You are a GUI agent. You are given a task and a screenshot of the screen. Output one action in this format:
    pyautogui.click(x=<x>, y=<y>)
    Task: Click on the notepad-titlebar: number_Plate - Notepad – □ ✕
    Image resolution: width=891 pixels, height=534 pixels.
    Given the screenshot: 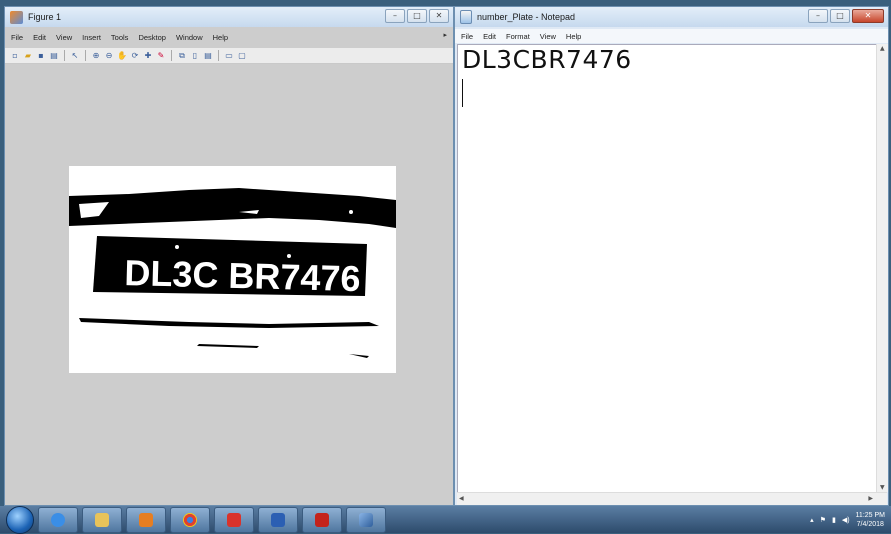 What is the action you would take?
    pyautogui.click(x=671, y=17)
    